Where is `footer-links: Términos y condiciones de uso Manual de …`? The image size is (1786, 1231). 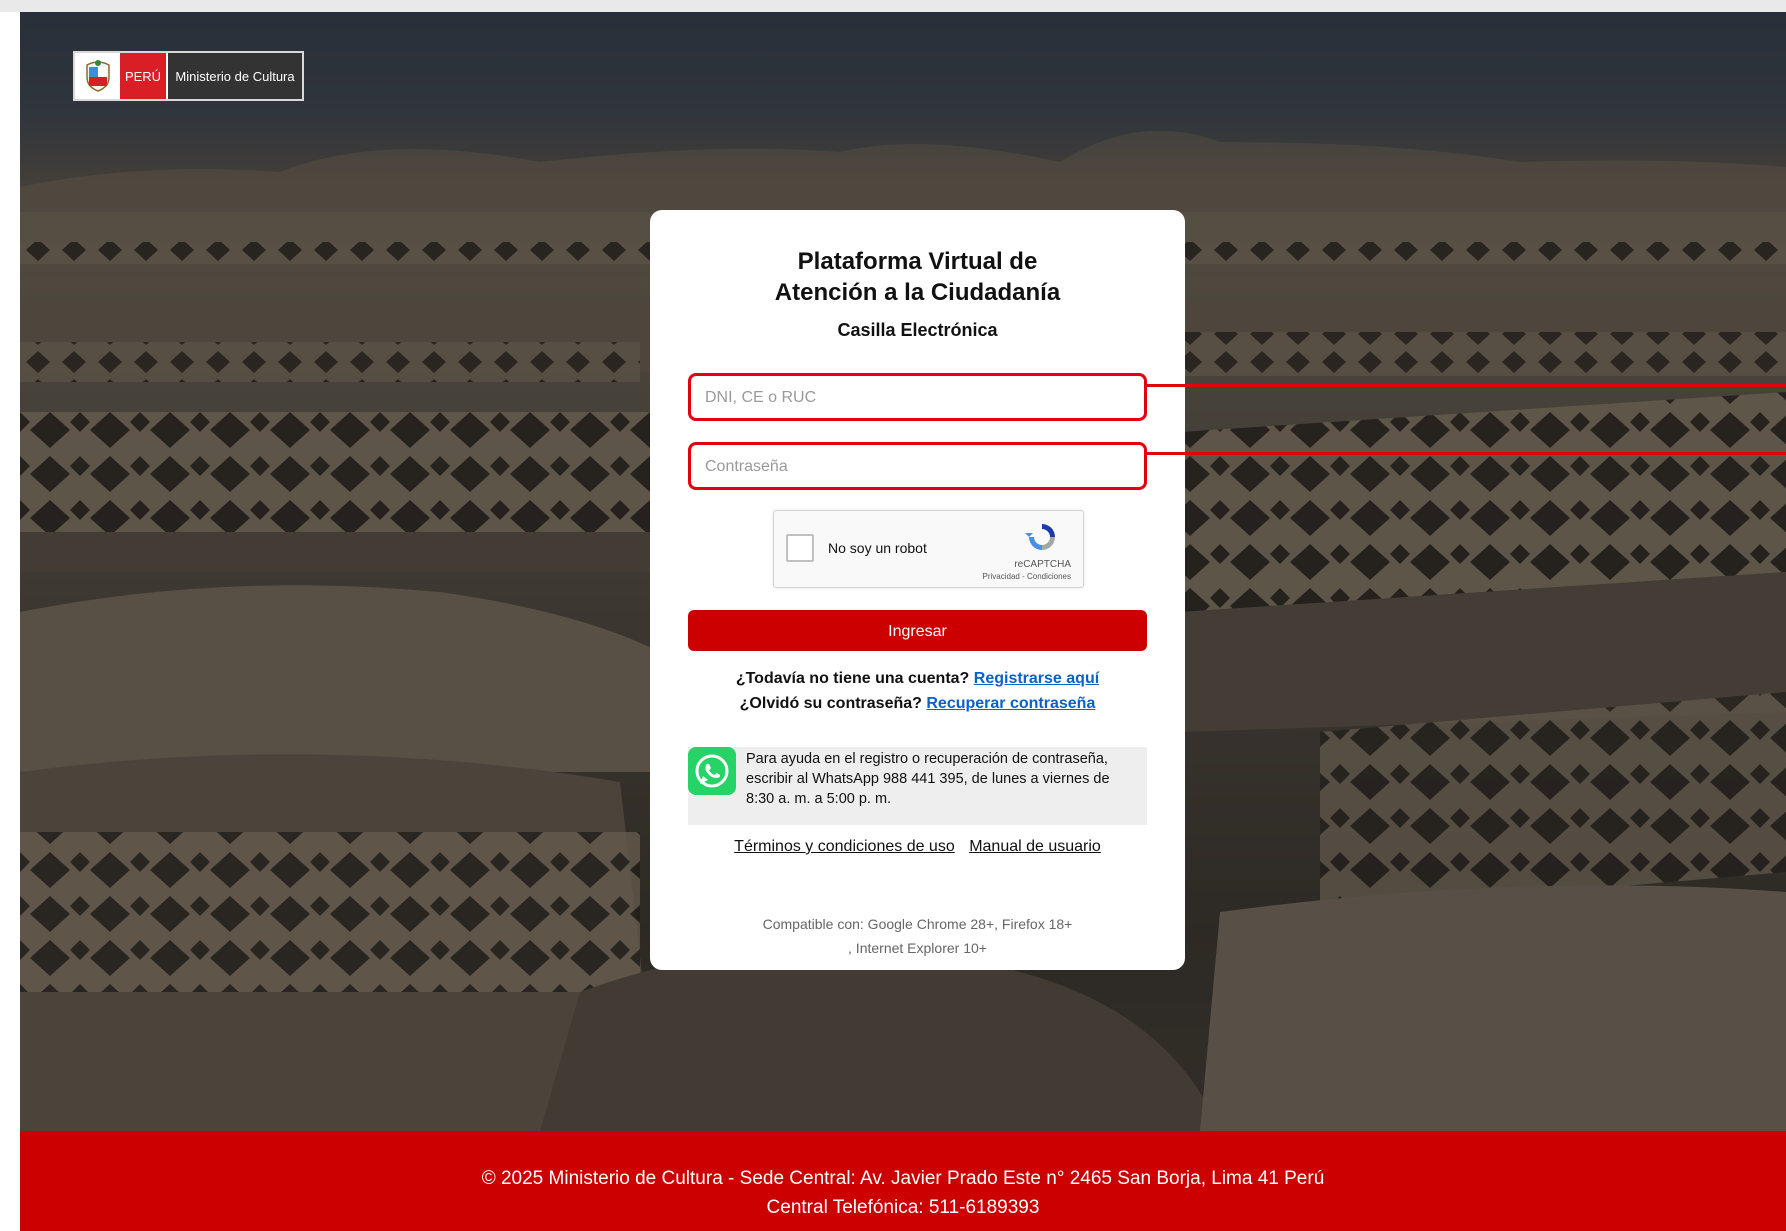
footer-links: Términos y condiciones de uso Manual de … is located at coordinates (917, 847).